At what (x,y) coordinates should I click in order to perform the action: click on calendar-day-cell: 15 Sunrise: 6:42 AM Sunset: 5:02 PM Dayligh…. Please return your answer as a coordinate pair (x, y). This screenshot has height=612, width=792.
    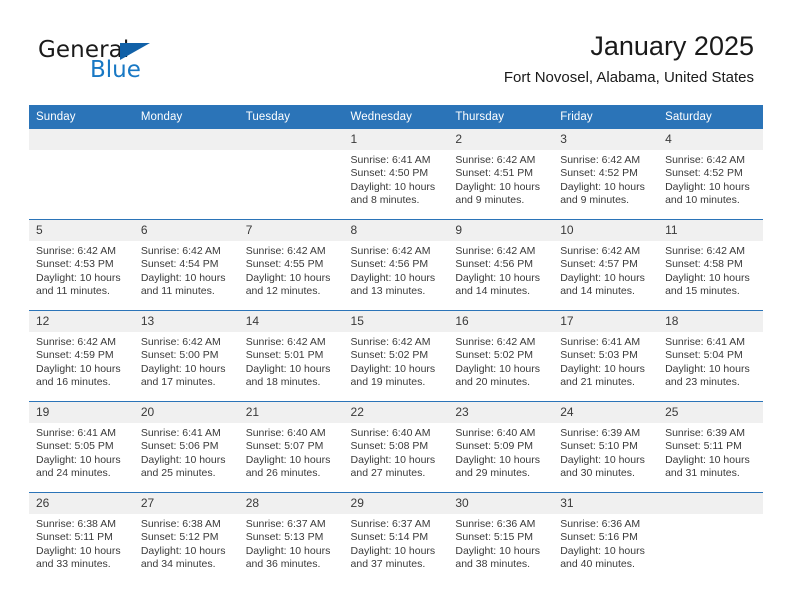
    Looking at the image, I should click on (396, 356).